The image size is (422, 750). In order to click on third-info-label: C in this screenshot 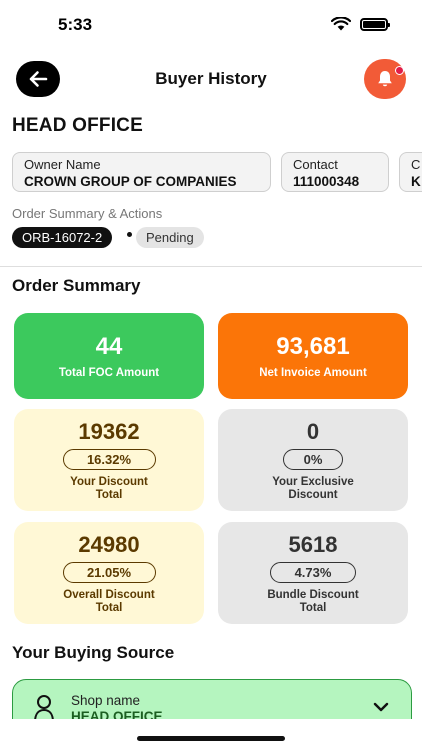, I will do `click(416, 164)`.